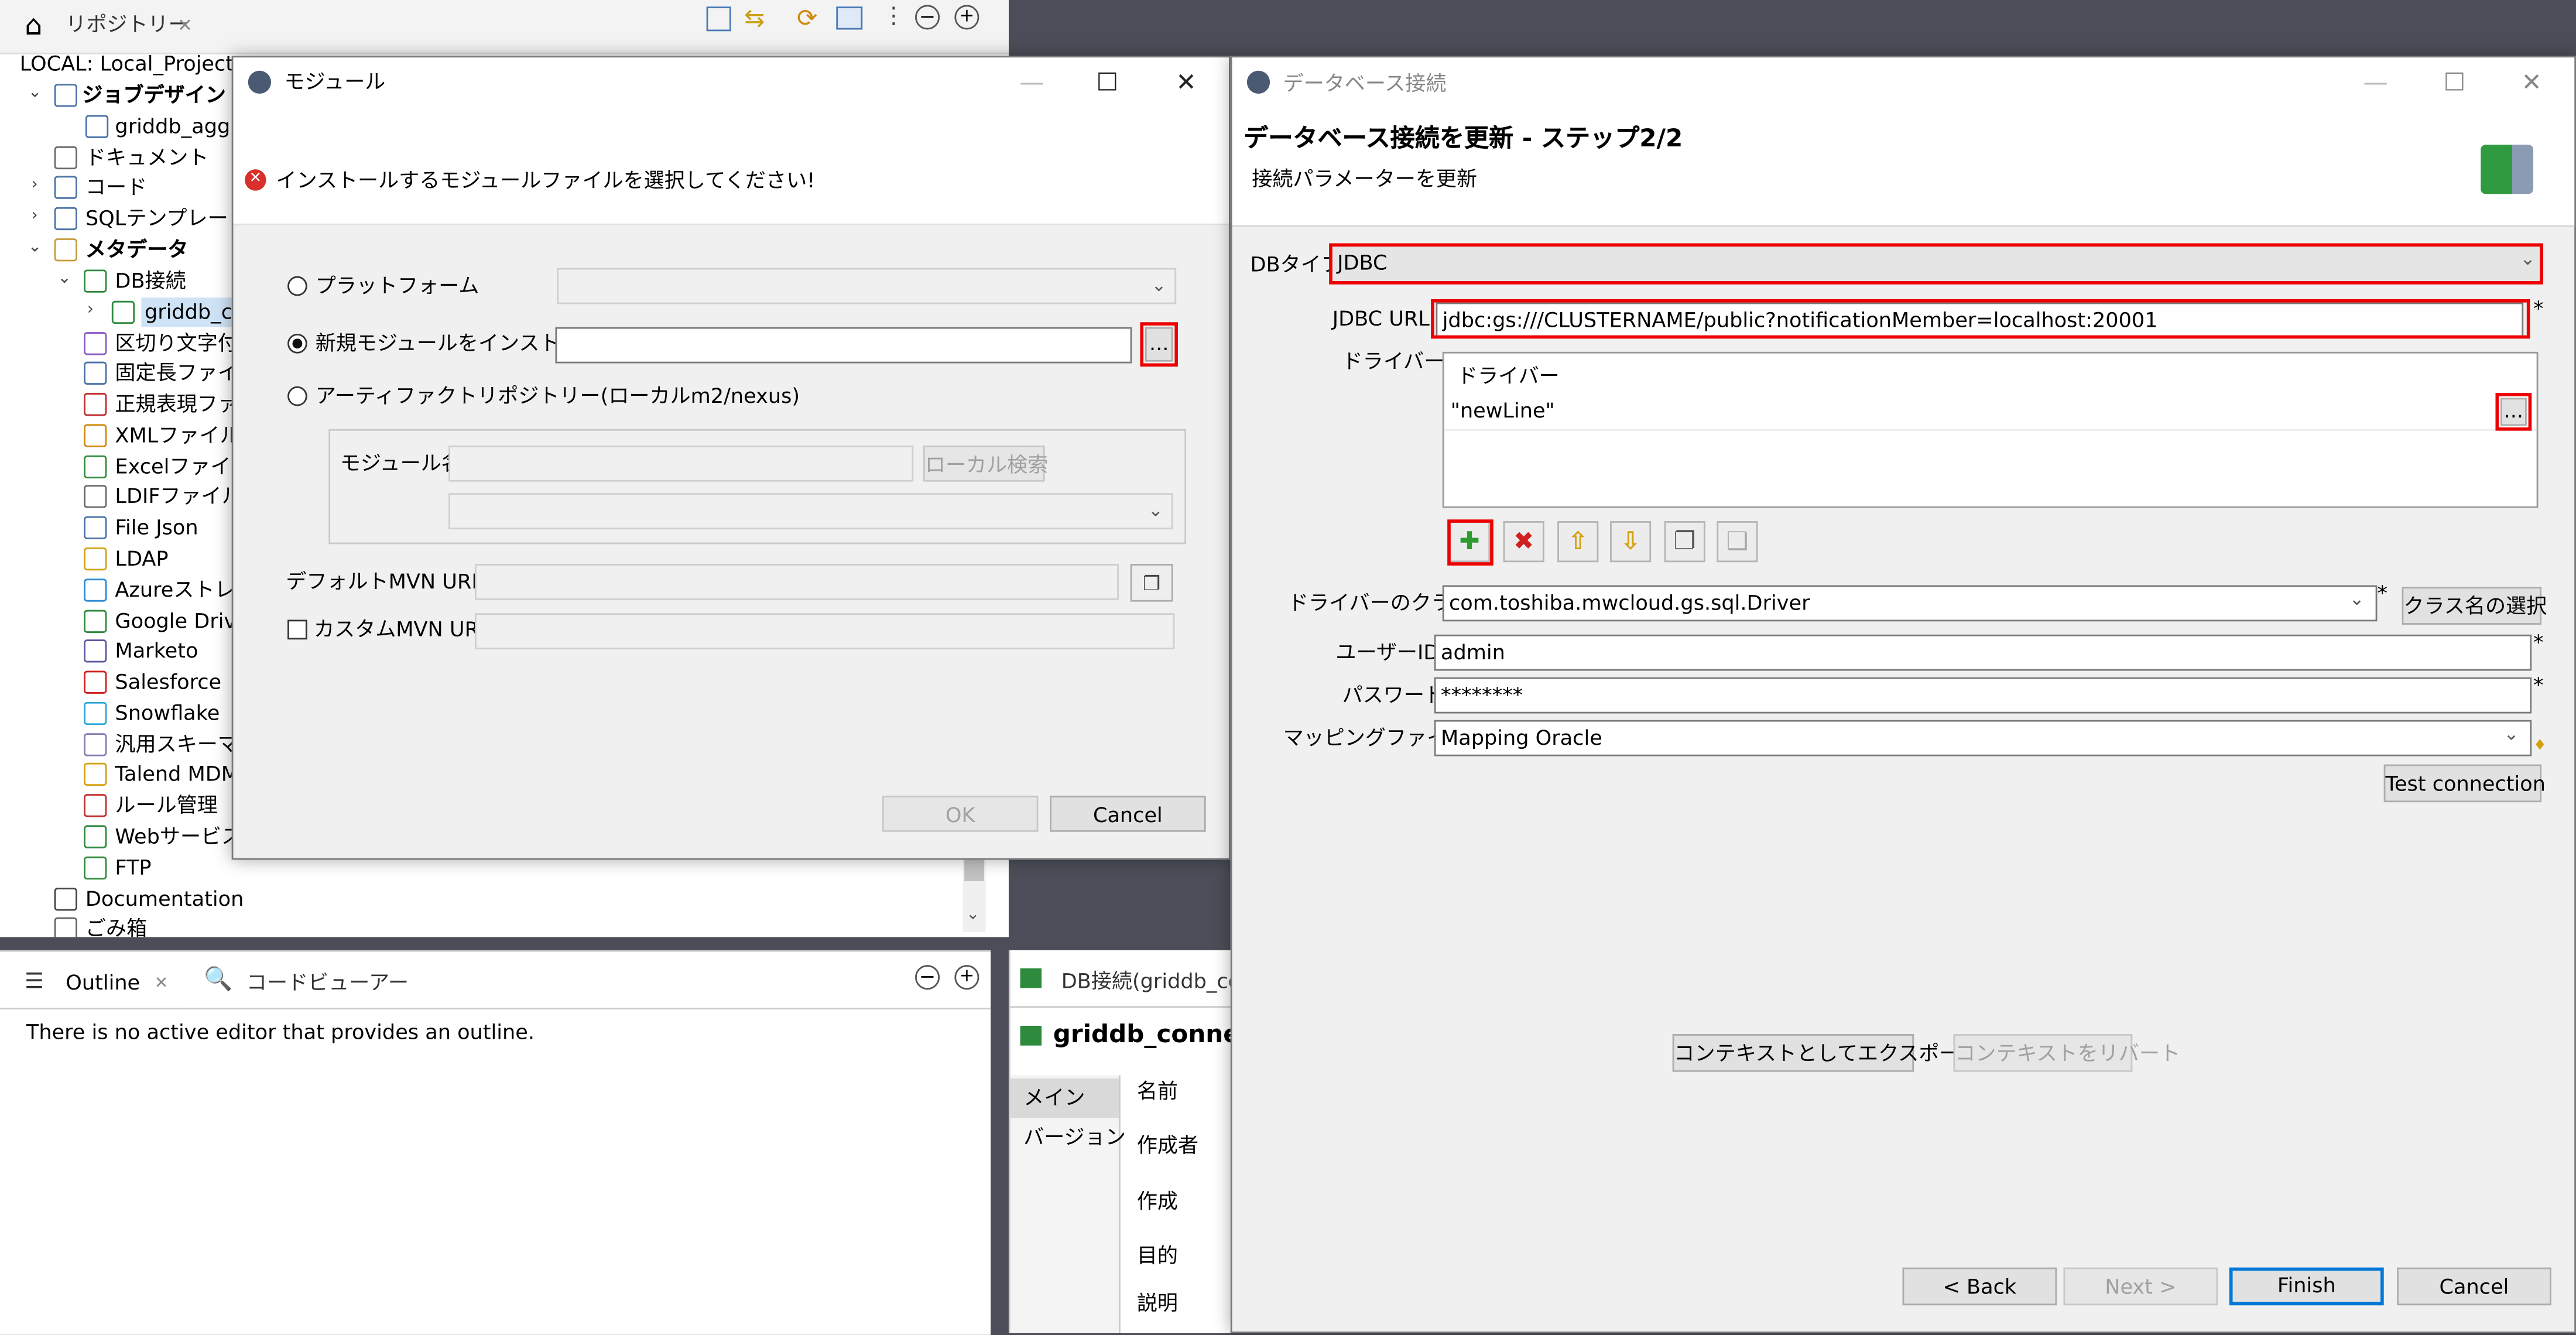  Describe the element at coordinates (1365, 82) in the screenshot. I see `db-dialog-window-title: データベース接続` at that location.